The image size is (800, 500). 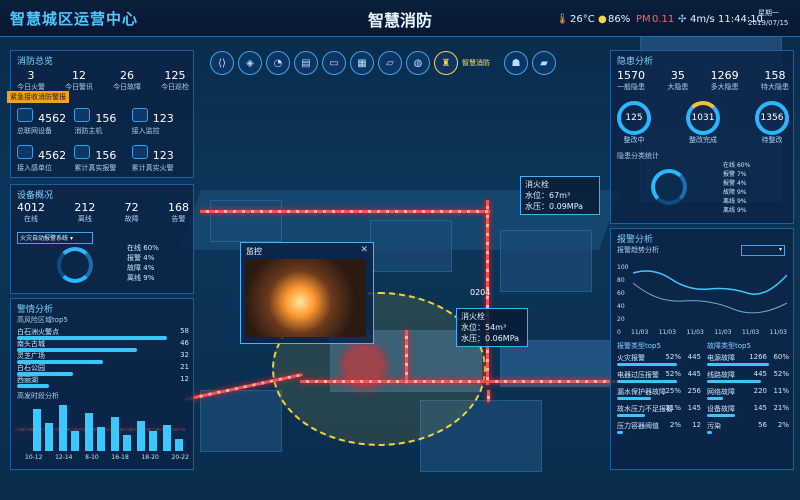 I want to click on stat-online: 4012 在线, so click(x=31, y=212).